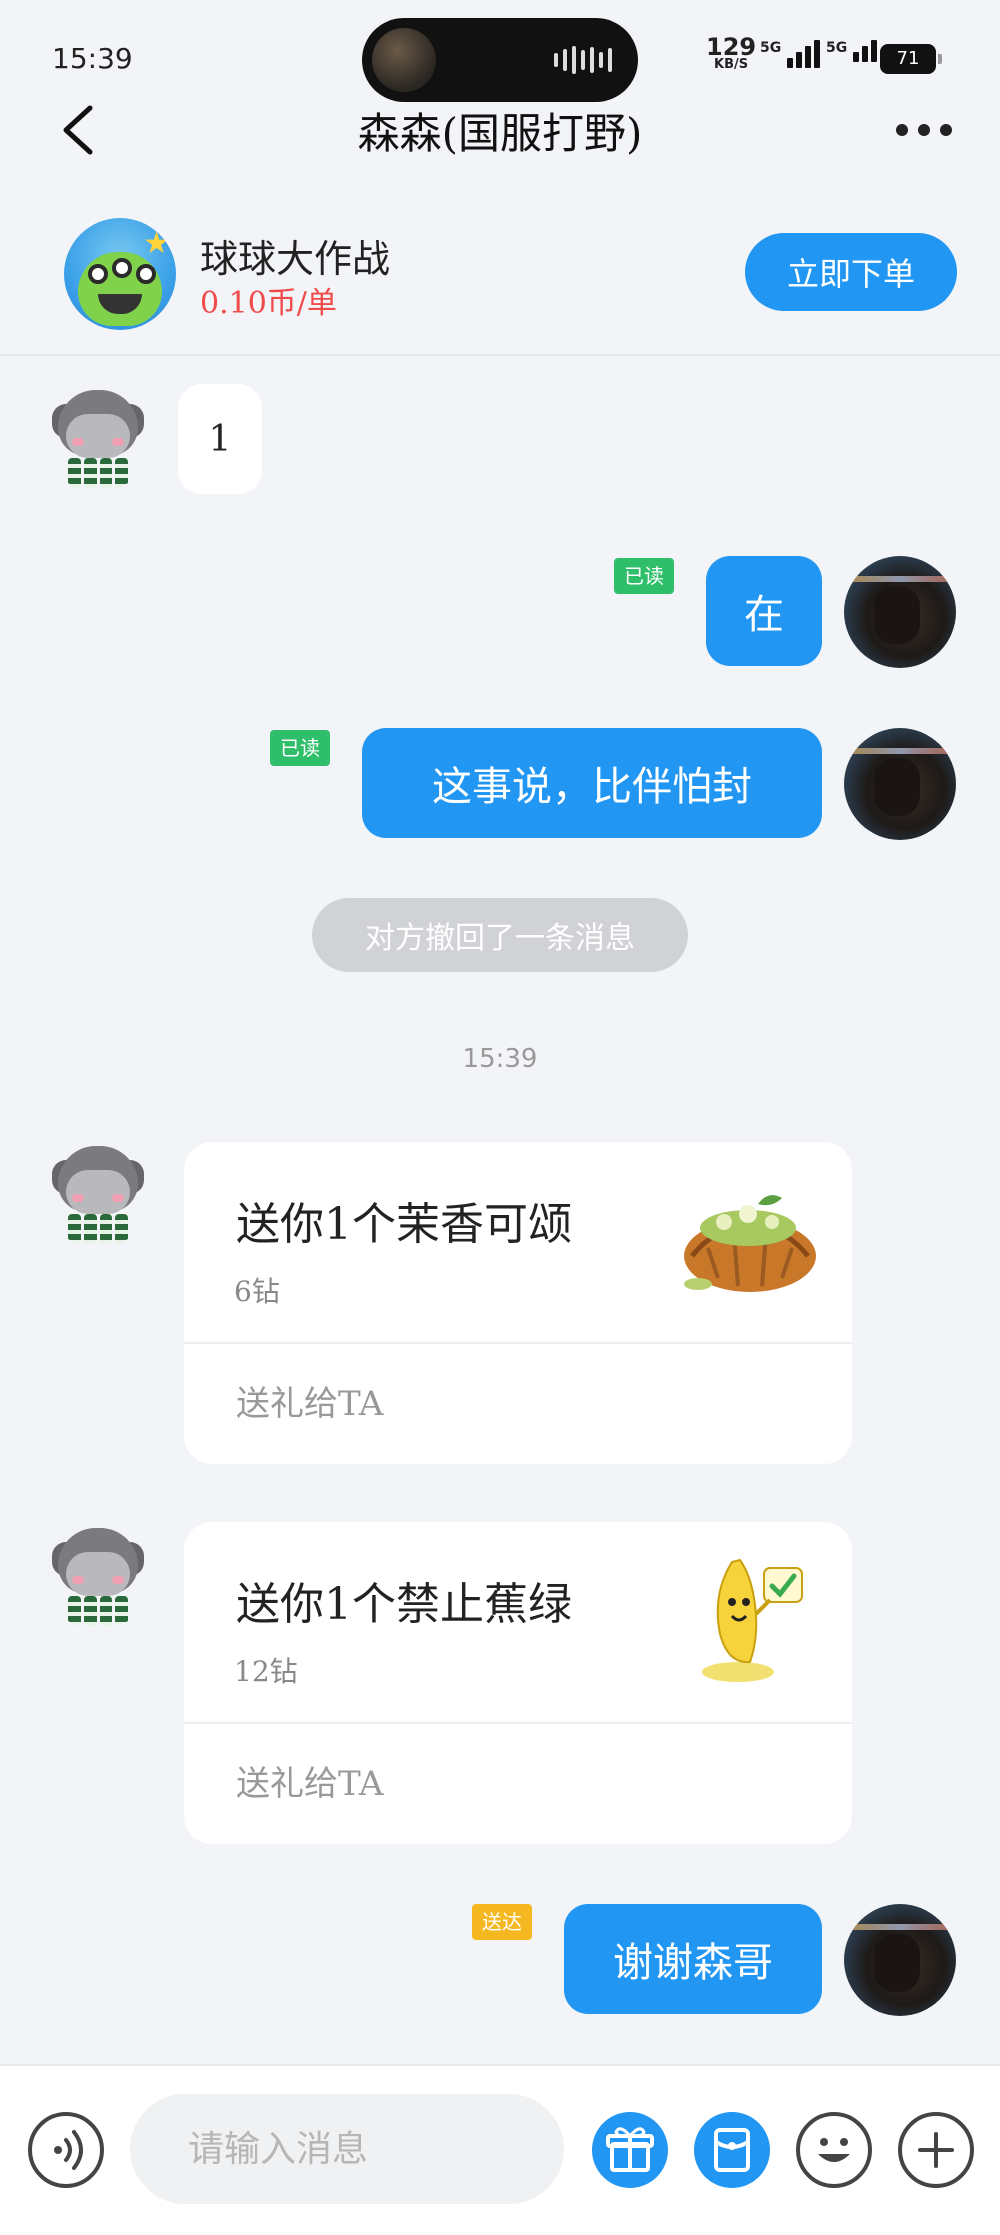 Image resolution: width=1000 pixels, height=2235 pixels. Describe the element at coordinates (404, 60) in the screenshot. I see `music-cover-icon` at that location.